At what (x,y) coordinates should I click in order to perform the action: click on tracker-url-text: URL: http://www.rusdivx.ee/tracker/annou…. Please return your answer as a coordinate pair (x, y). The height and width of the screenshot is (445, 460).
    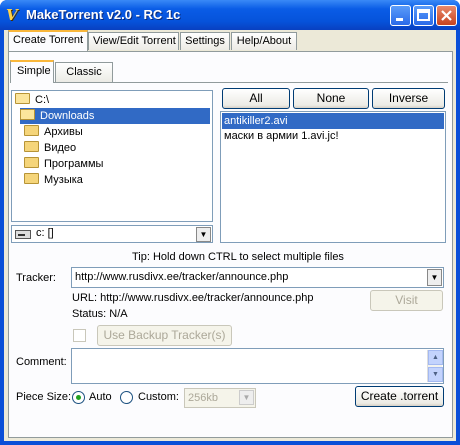
    Looking at the image, I should click on (193, 298).